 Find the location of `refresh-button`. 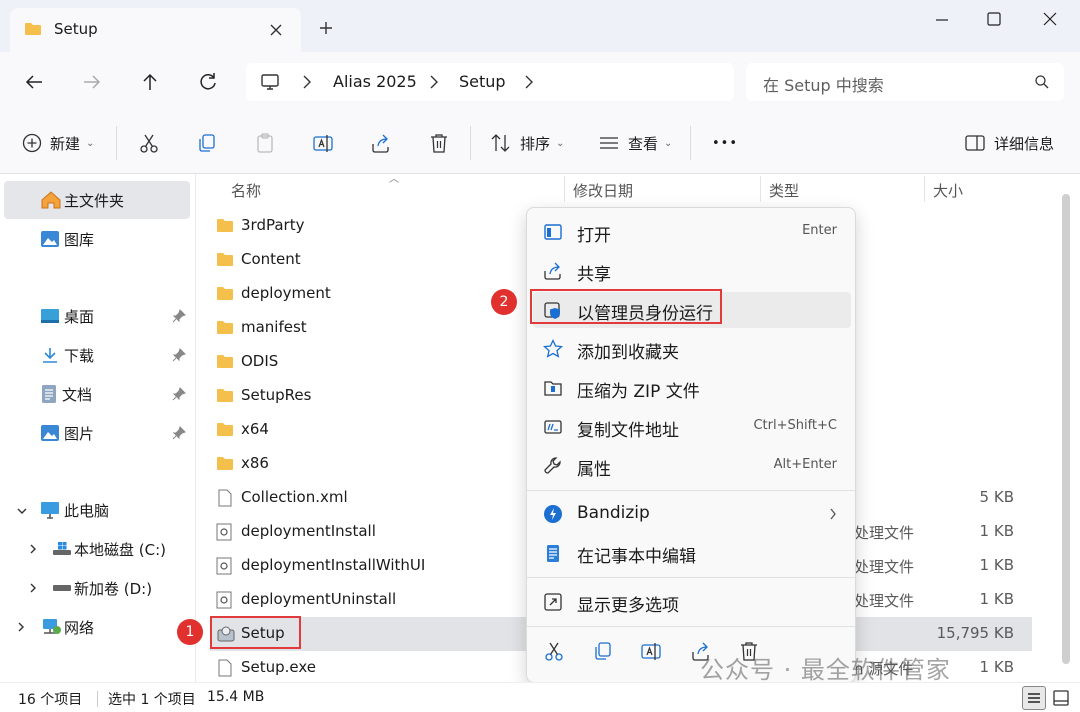

refresh-button is located at coordinates (208, 82).